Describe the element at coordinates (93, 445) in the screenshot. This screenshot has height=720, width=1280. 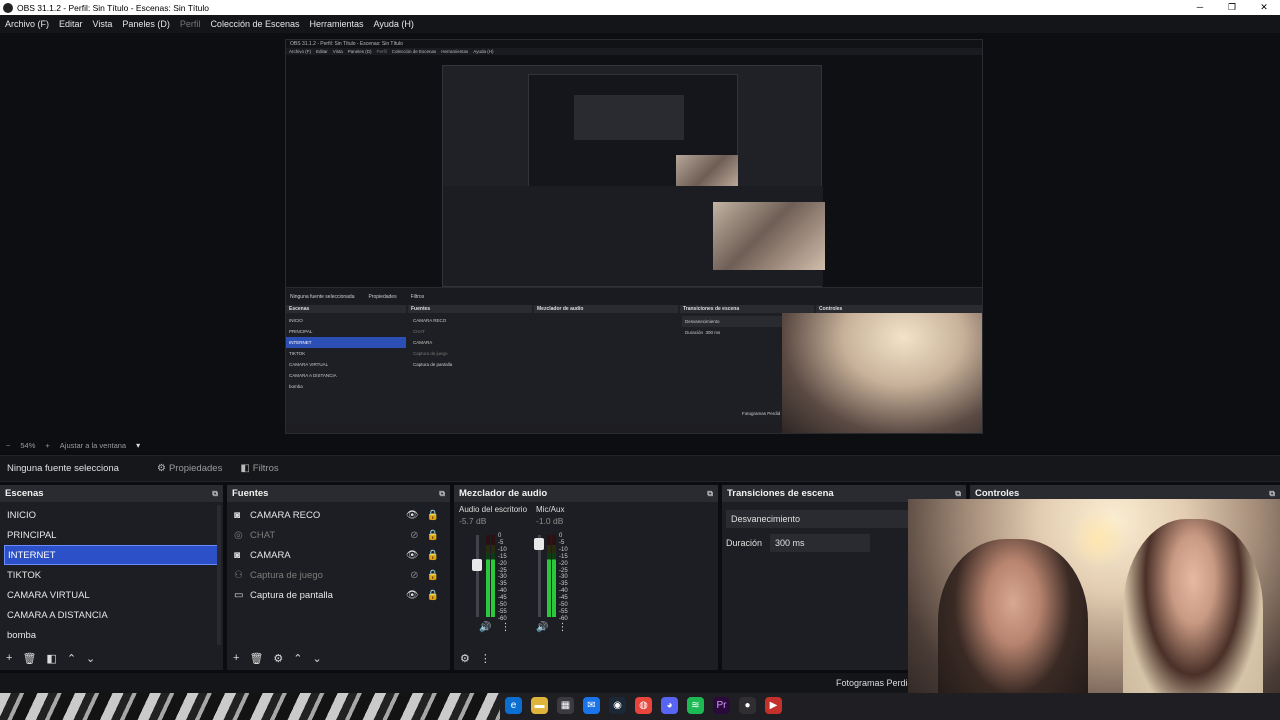
I see `fit-window-label: Ajustar a la ventana` at that location.